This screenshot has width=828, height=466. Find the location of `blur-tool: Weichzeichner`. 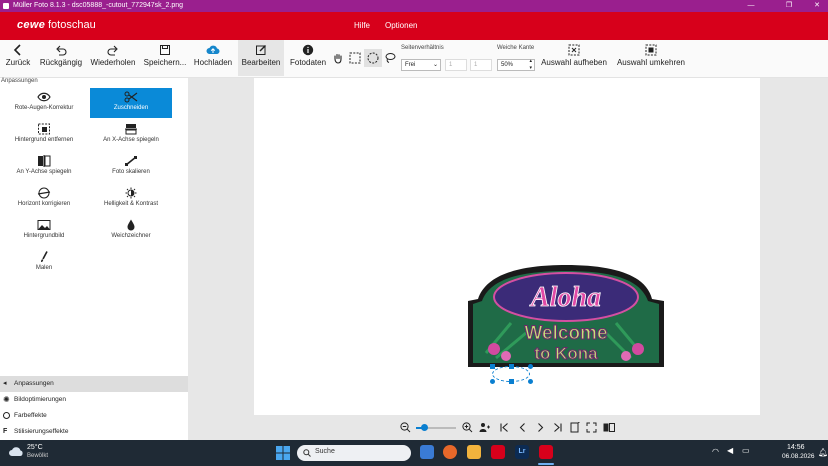

blur-tool: Weichzeichner is located at coordinates (131, 231).